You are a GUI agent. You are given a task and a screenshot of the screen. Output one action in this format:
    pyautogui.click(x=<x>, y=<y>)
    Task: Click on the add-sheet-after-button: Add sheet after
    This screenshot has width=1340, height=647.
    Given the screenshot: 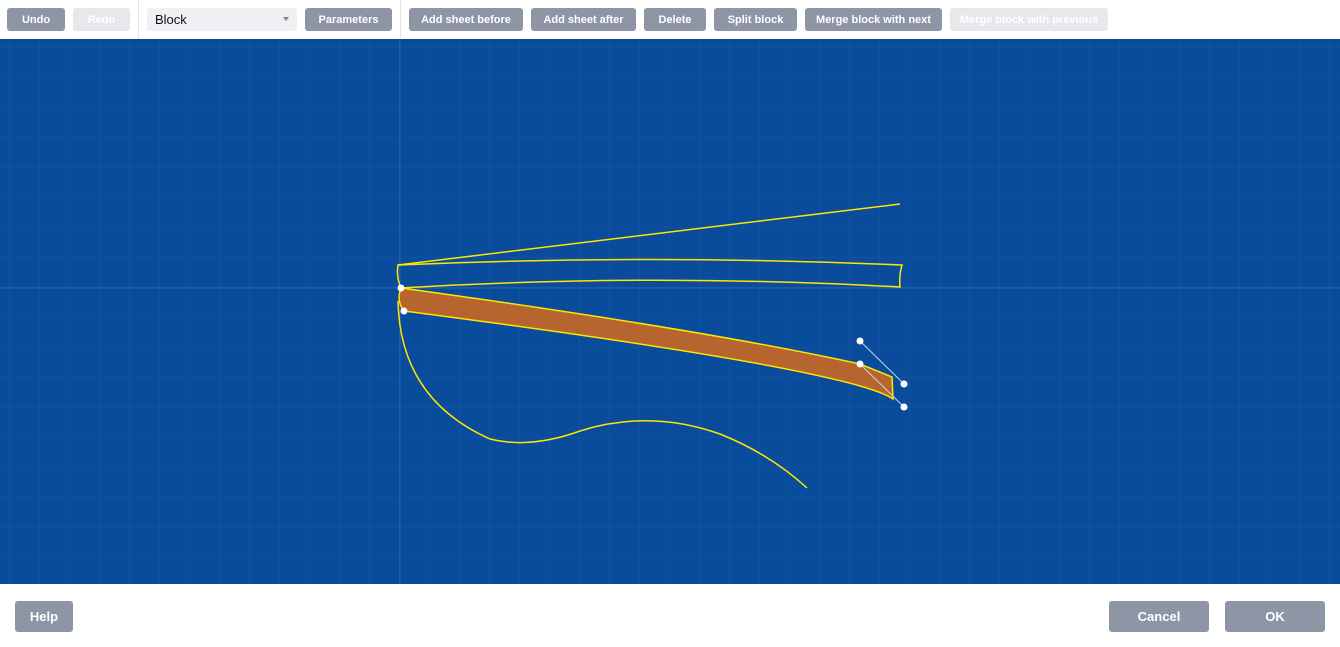 What is the action you would take?
    pyautogui.click(x=583, y=19)
    